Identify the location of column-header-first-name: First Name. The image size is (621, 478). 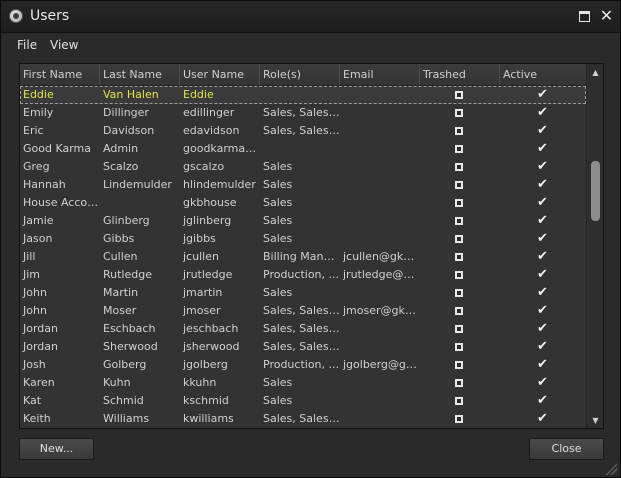
(60, 74).